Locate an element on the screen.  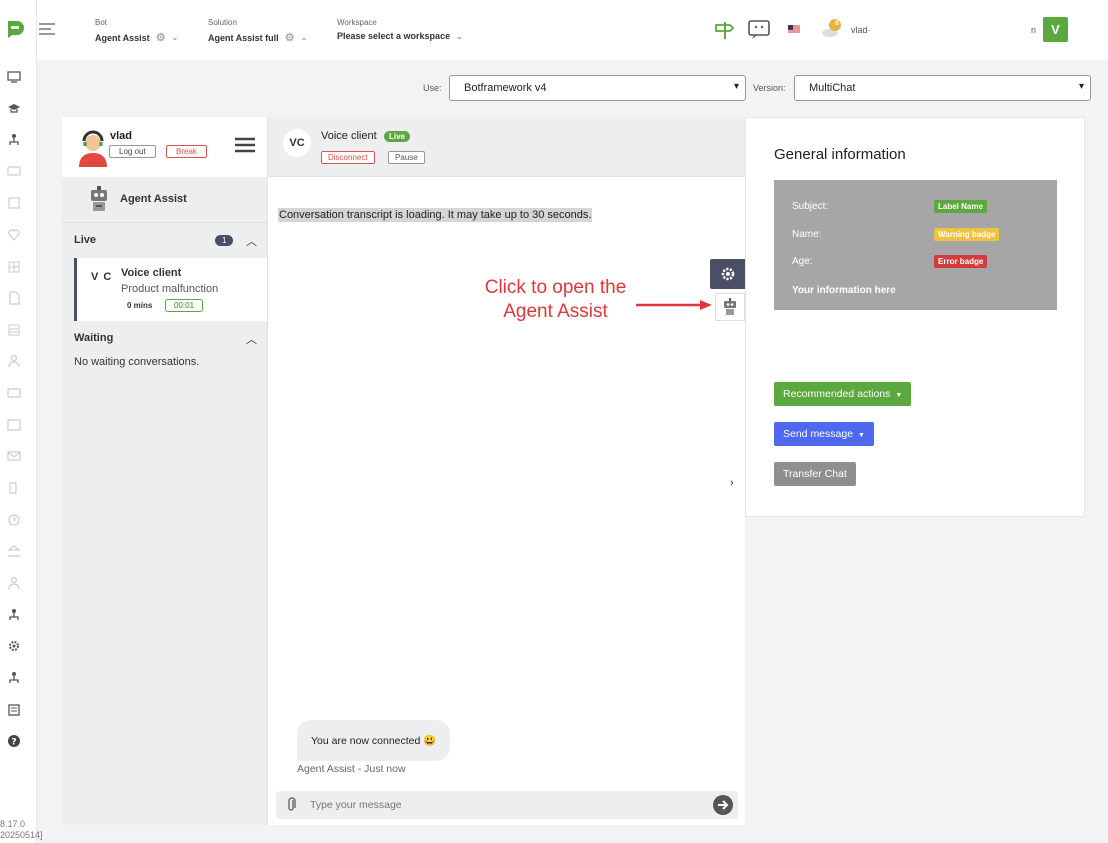
conversation-initials: V C is located at coordinates (102, 277).